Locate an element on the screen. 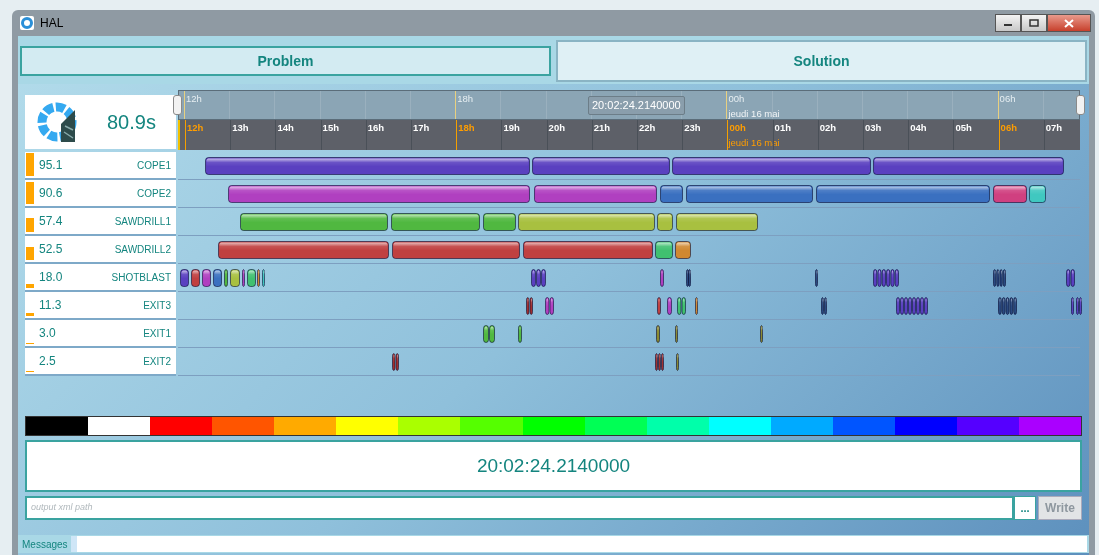 The height and width of the screenshot is (555, 1099). hour-label: 13h is located at coordinates (240, 128).